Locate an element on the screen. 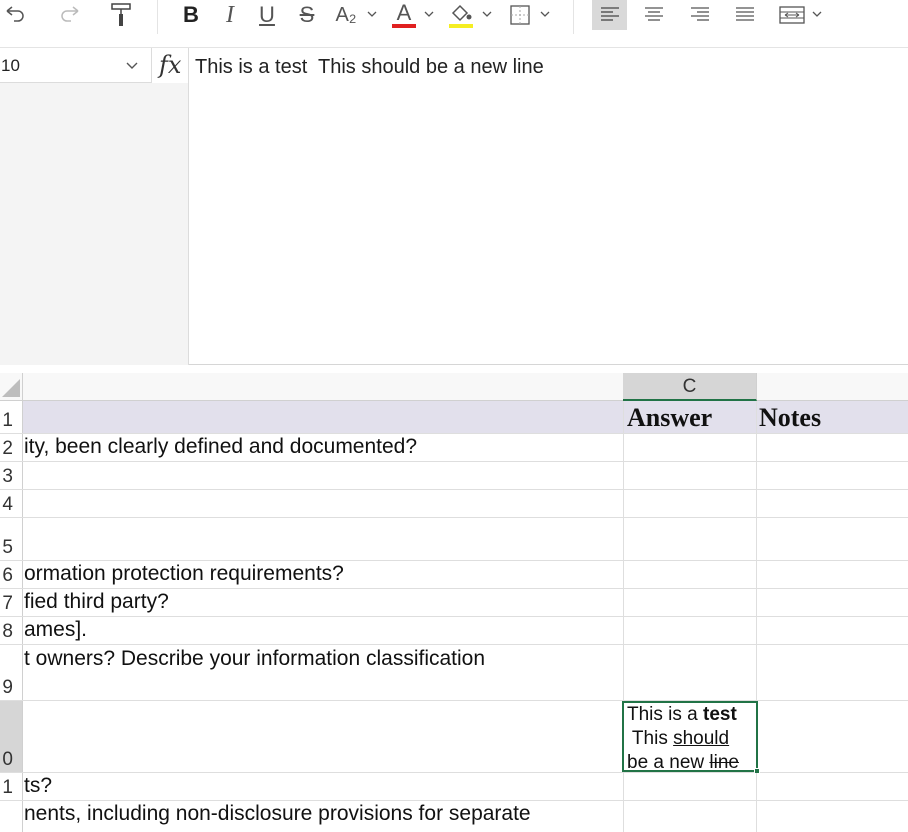  merge-cells-icon is located at coordinates (792, 15).